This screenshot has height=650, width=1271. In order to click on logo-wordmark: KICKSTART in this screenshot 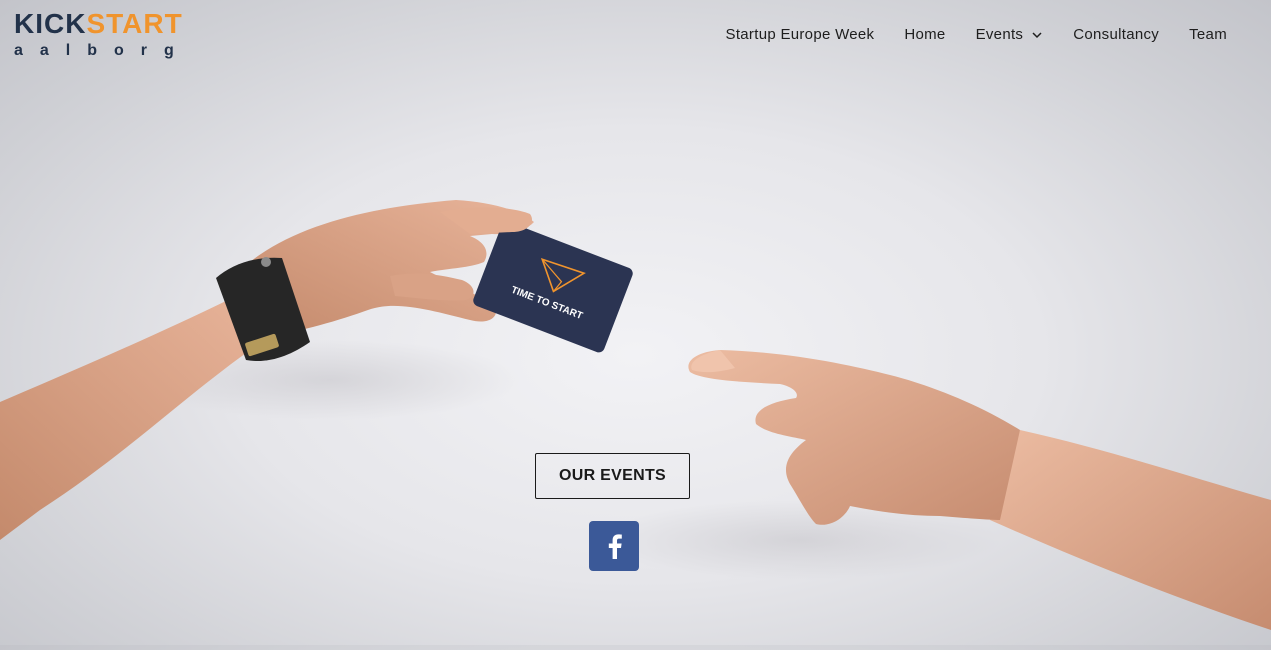, I will do `click(98, 24)`.